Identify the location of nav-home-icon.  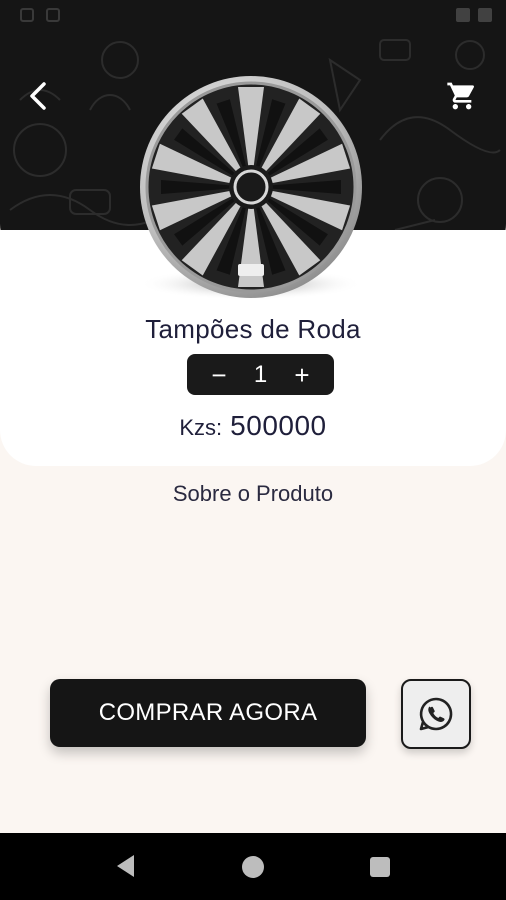
(253, 867).